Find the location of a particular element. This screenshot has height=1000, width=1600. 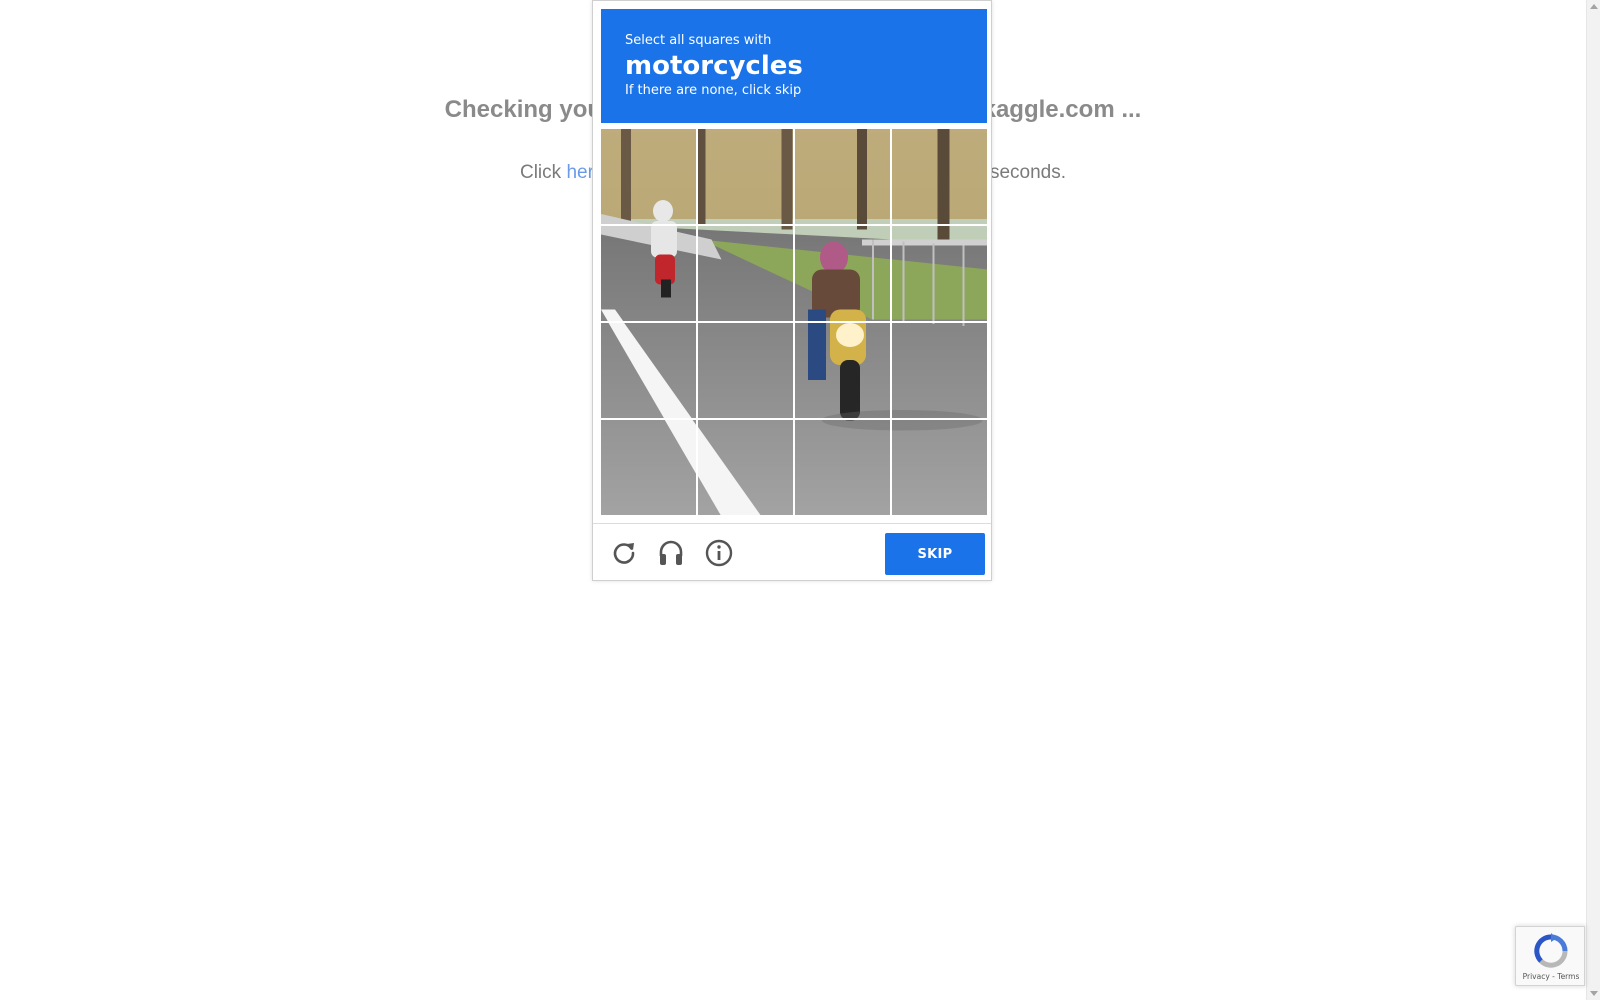

privacy-link: Privacy is located at coordinates (1536, 976).